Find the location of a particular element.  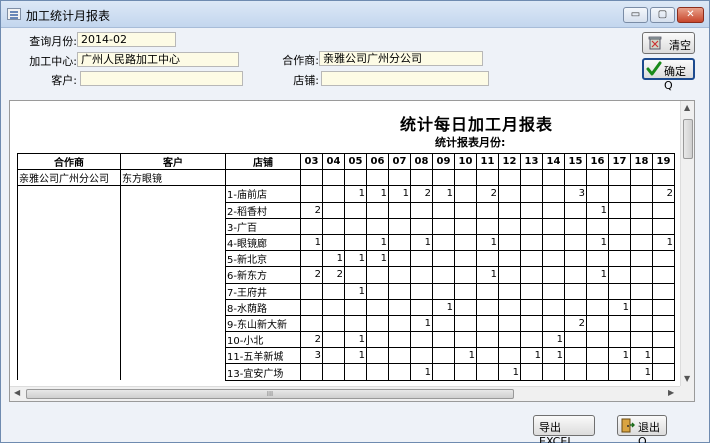

minimize-button: ▭ is located at coordinates (635, 15).